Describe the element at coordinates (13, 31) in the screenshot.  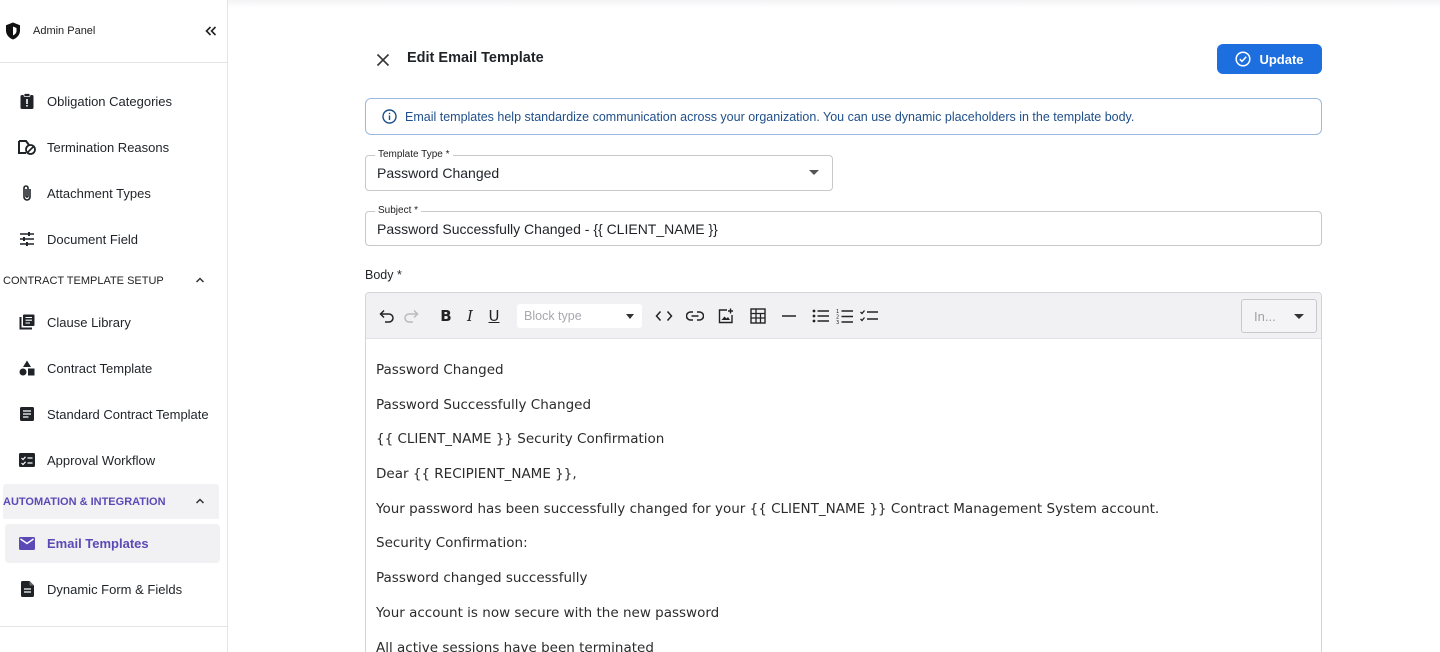
I see `shield-icon` at that location.